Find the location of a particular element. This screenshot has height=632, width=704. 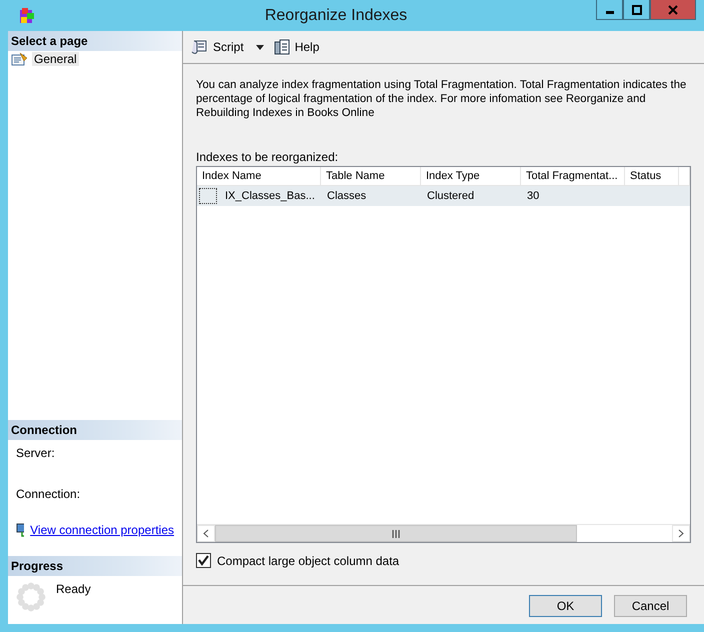

table-cell: 30 is located at coordinates (533, 196).